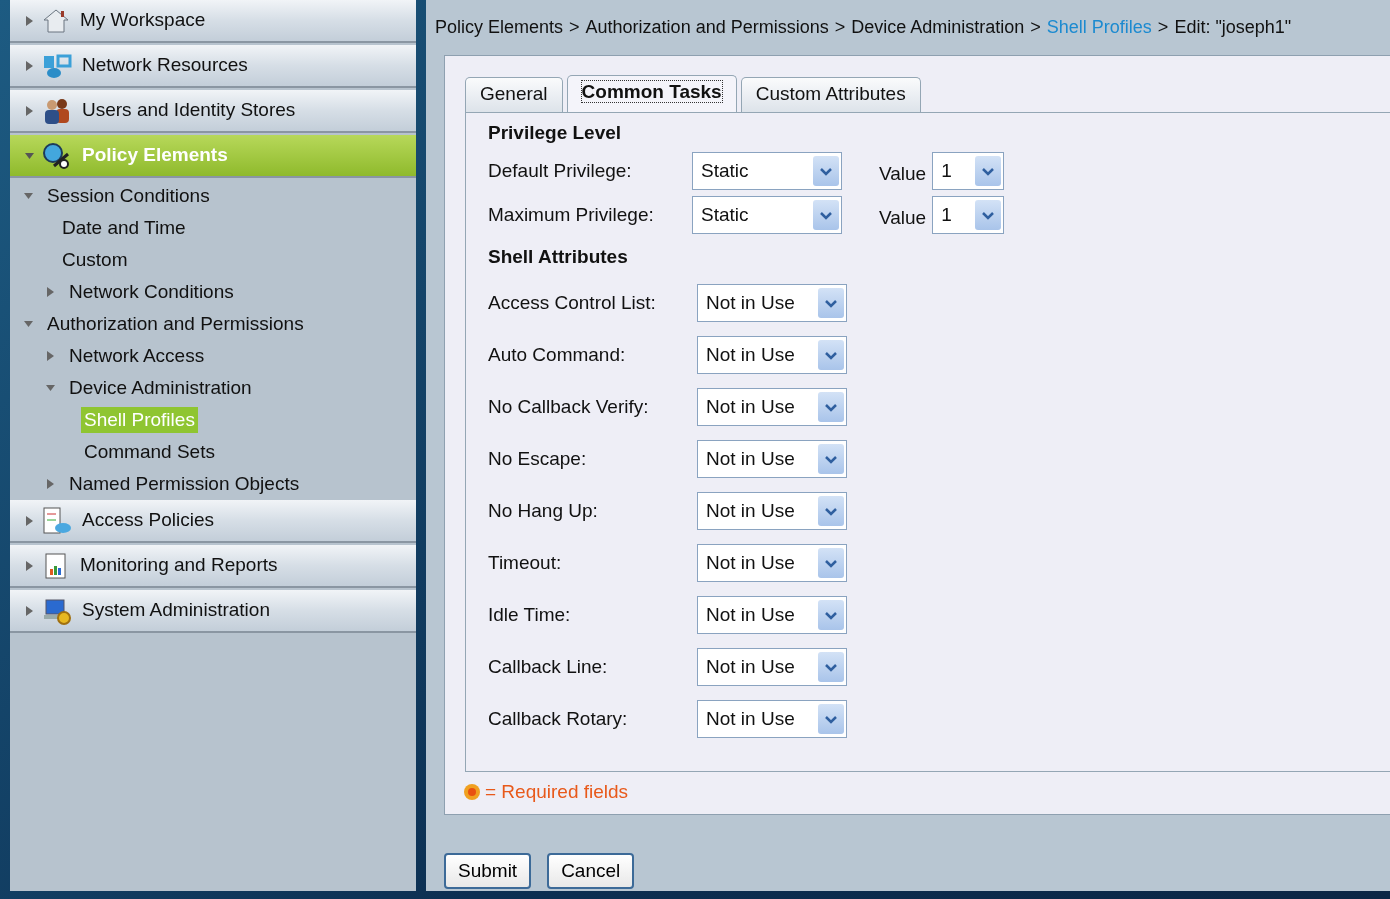 Image resolution: width=1390 pixels, height=899 pixels. What do you see at coordinates (95, 260) in the screenshot?
I see `tree-item: Custom` at bounding box center [95, 260].